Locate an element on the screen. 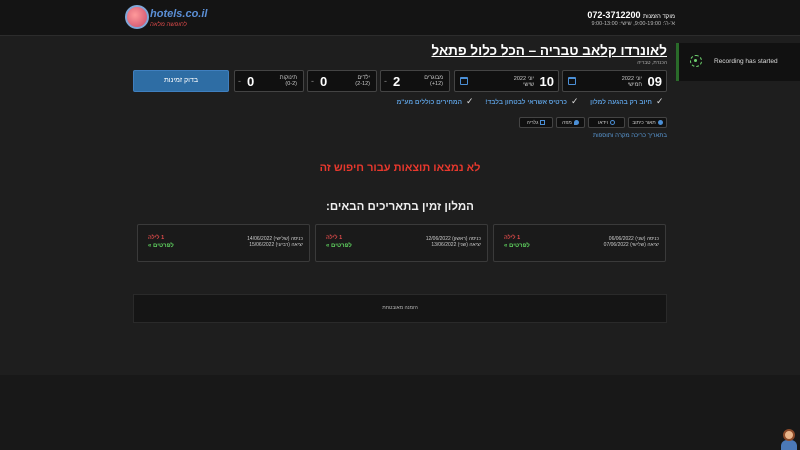 This screenshot has width=800, height=450. tab-video-label: וידאו is located at coordinates (603, 123).